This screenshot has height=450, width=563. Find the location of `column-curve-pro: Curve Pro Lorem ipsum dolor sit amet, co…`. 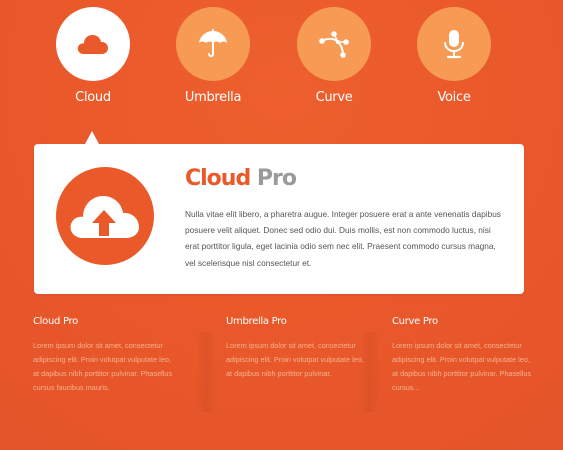

column-curve-pro: Curve Pro Lorem ipsum dolor sit amet, co… is located at coordinates (463, 355).